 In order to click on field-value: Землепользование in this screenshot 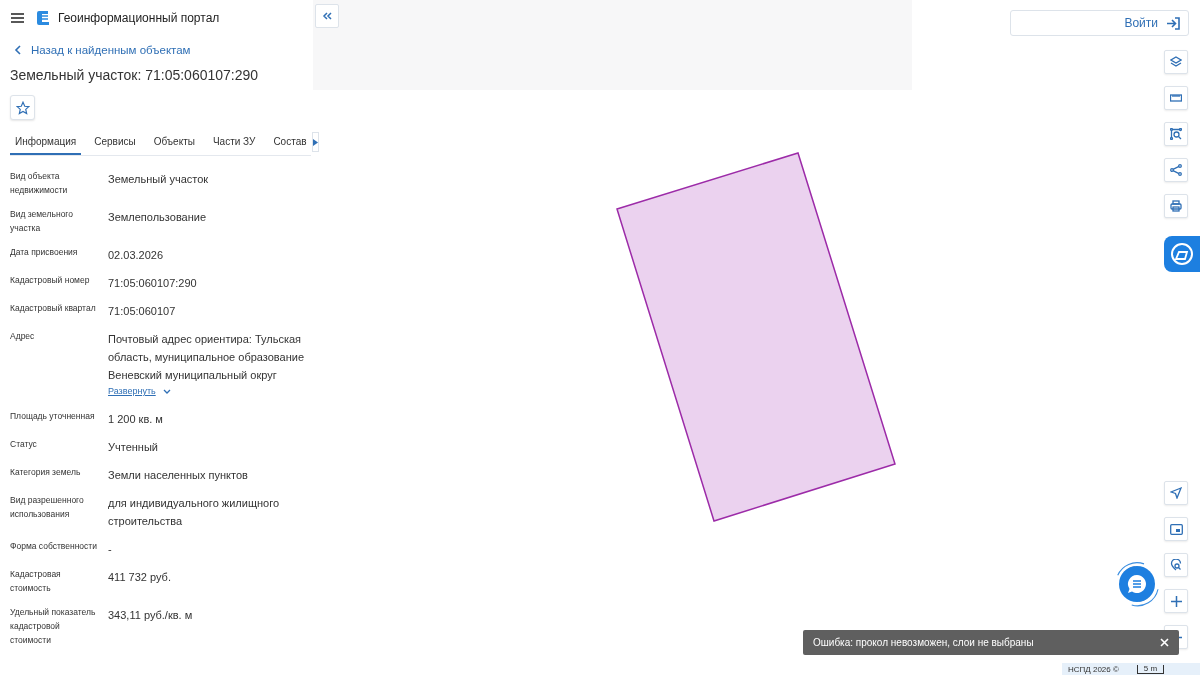, I will do `click(157, 217)`.